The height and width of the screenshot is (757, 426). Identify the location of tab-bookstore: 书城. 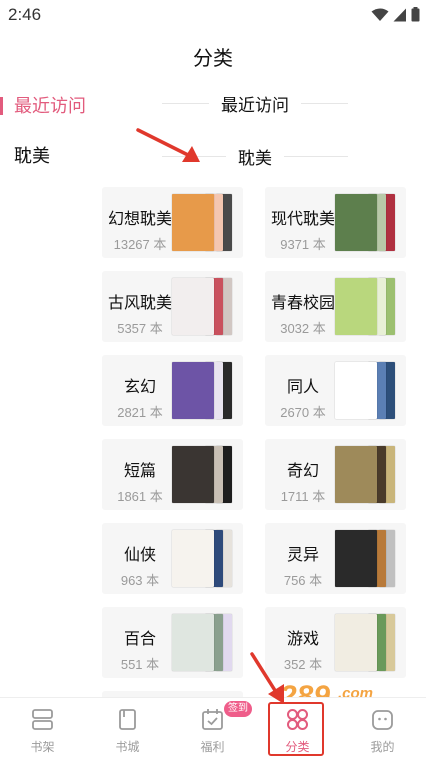
(127, 727).